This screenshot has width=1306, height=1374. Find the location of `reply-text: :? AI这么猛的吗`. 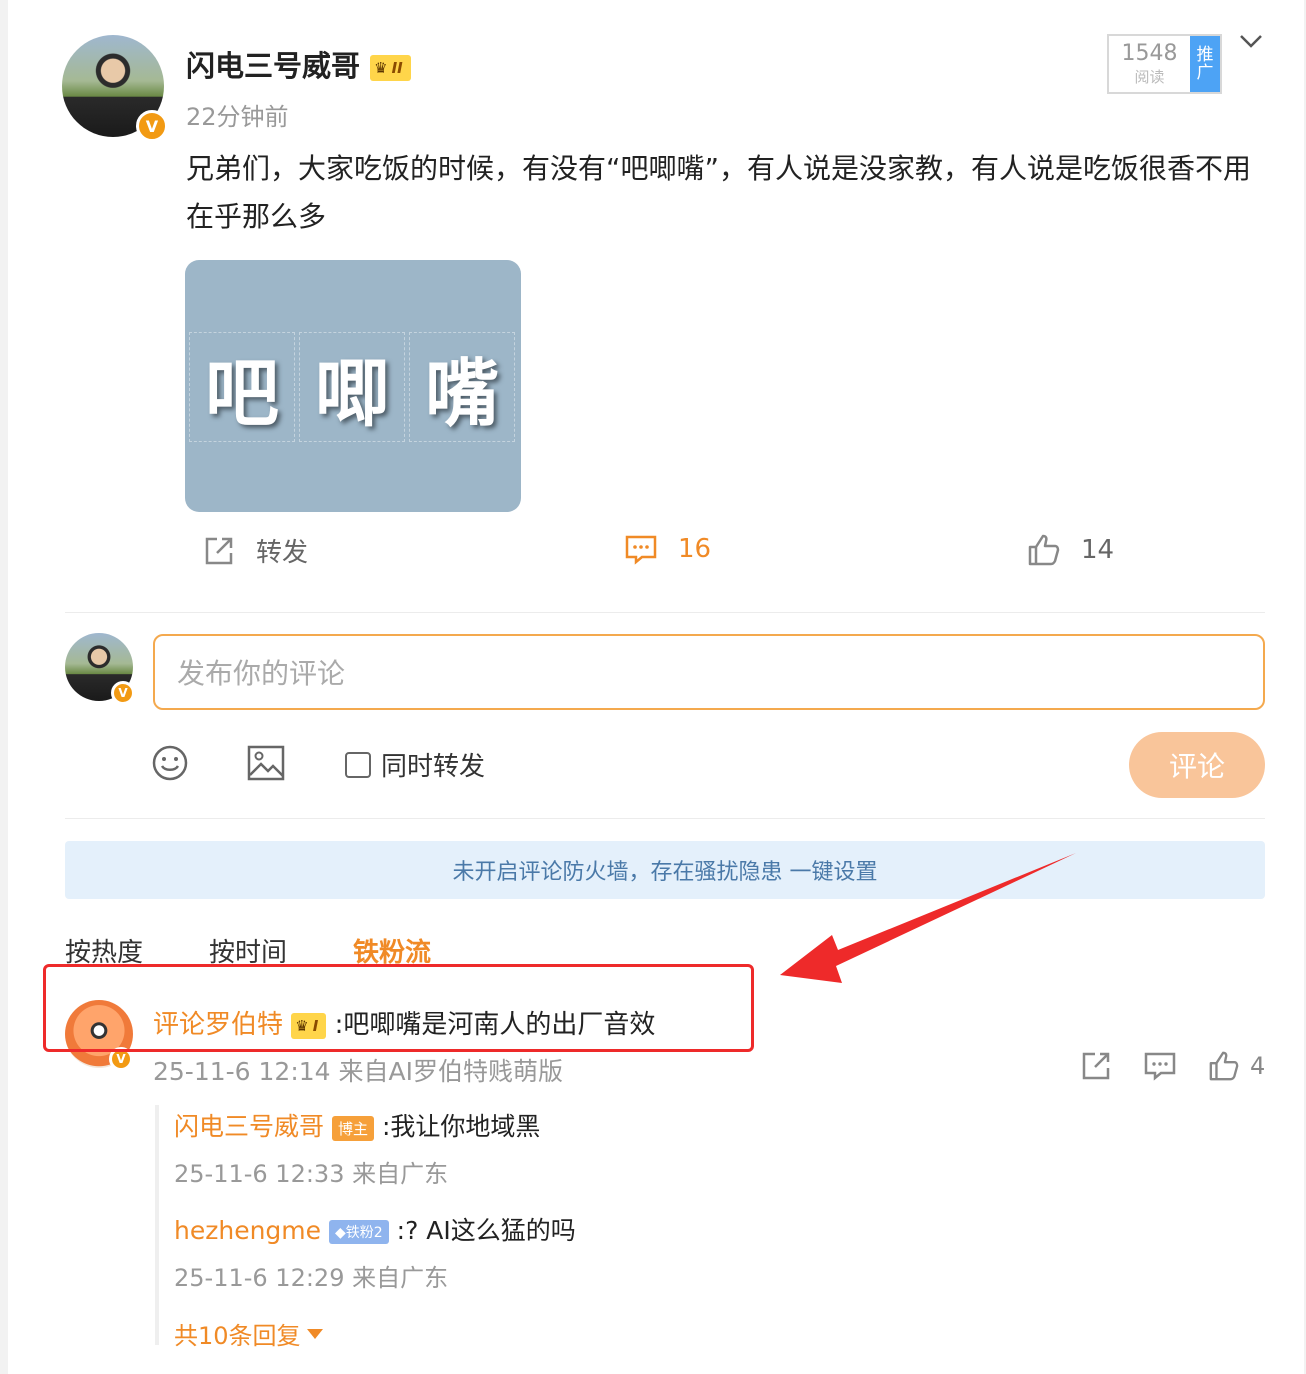

reply-text: :? AI这么猛的吗 is located at coordinates (486, 1230).